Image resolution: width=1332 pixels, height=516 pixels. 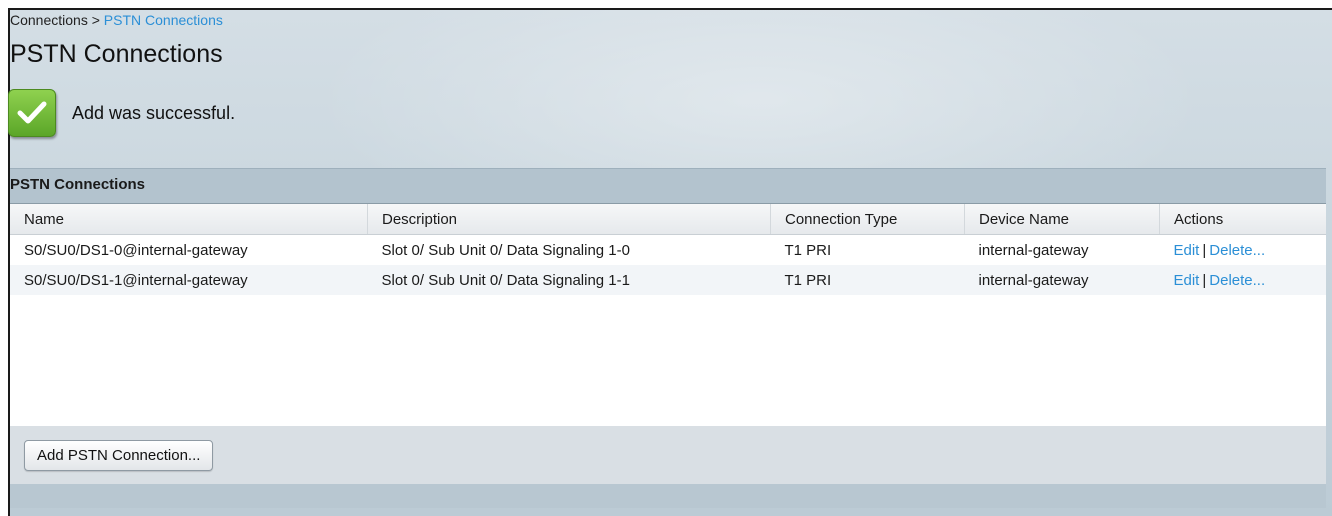 What do you see at coordinates (136, 250) in the screenshot?
I see `cell-name: S0/SU0/DS1-0@internal-gateway` at bounding box center [136, 250].